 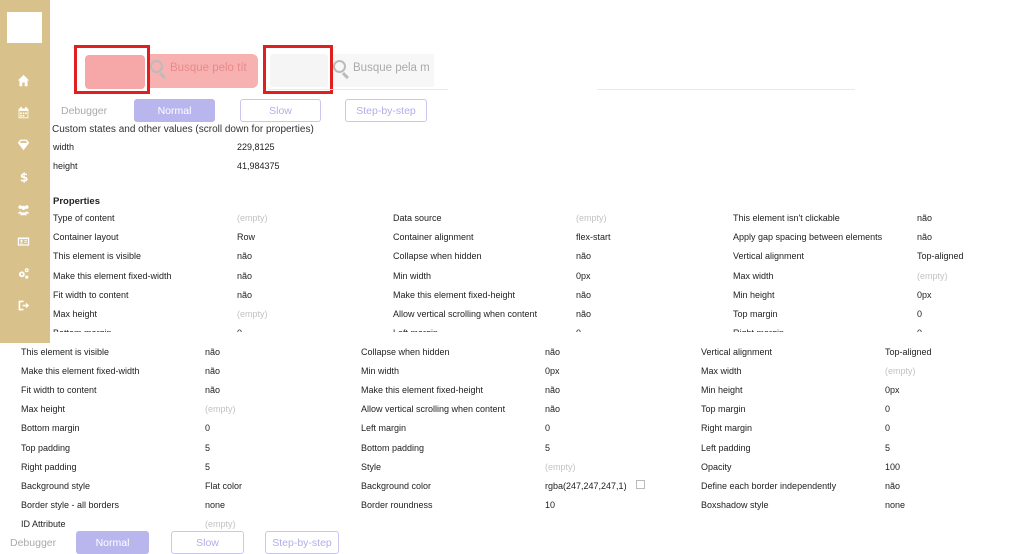 I want to click on property-label: Container layout, so click(x=86, y=237).